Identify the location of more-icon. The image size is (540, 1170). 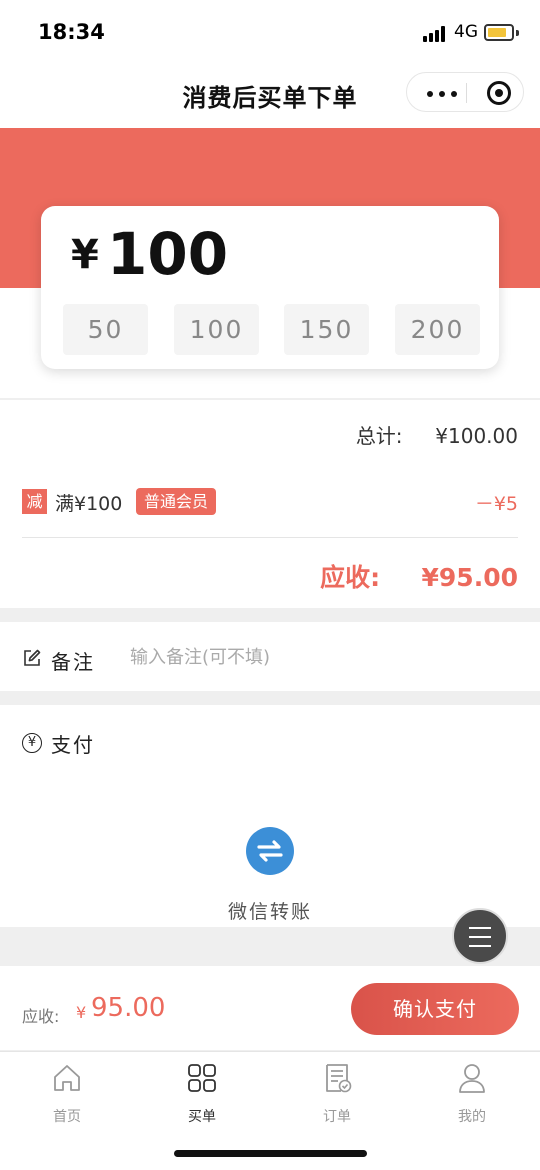
(442, 94).